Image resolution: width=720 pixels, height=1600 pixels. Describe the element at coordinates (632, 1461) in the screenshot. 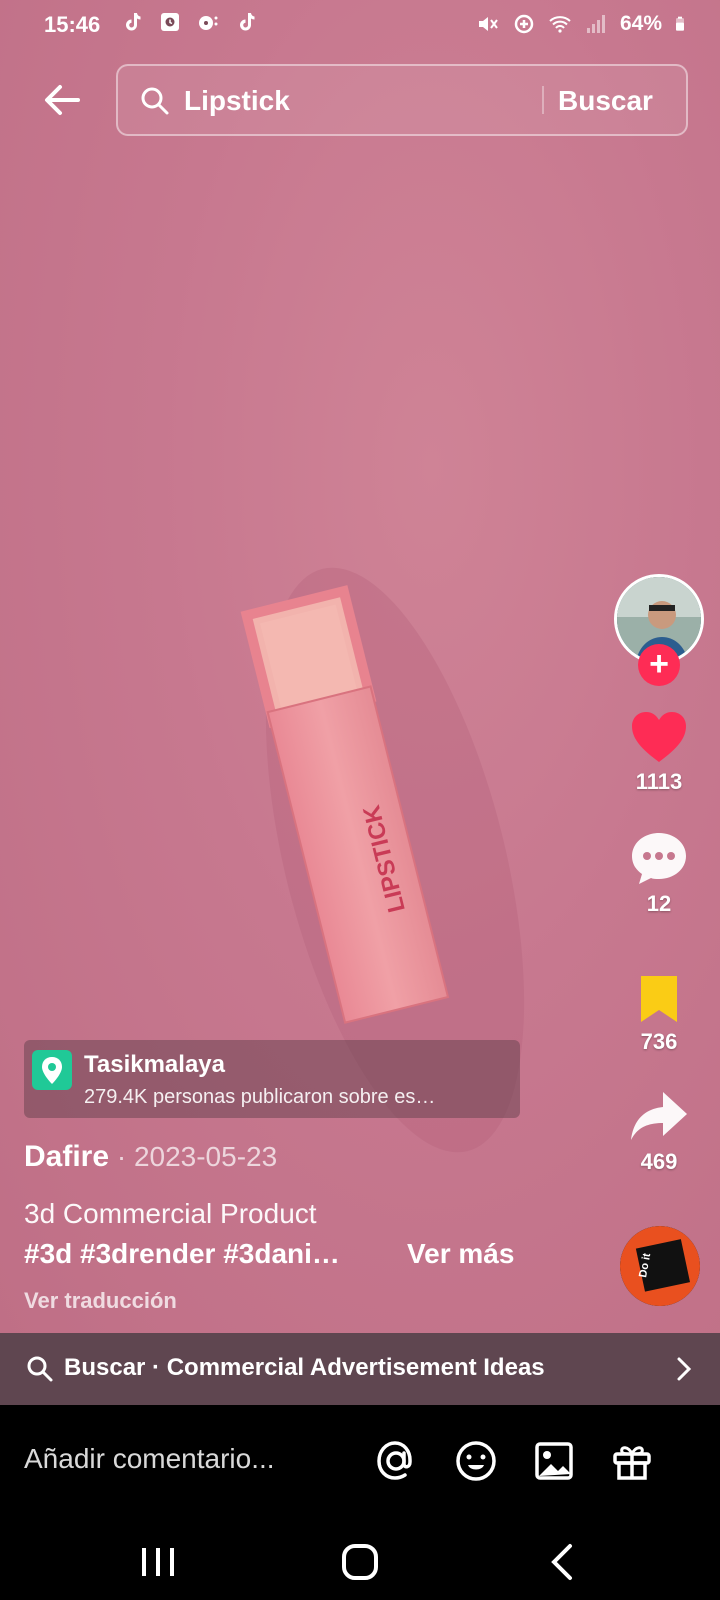

I see `gift-icon` at that location.